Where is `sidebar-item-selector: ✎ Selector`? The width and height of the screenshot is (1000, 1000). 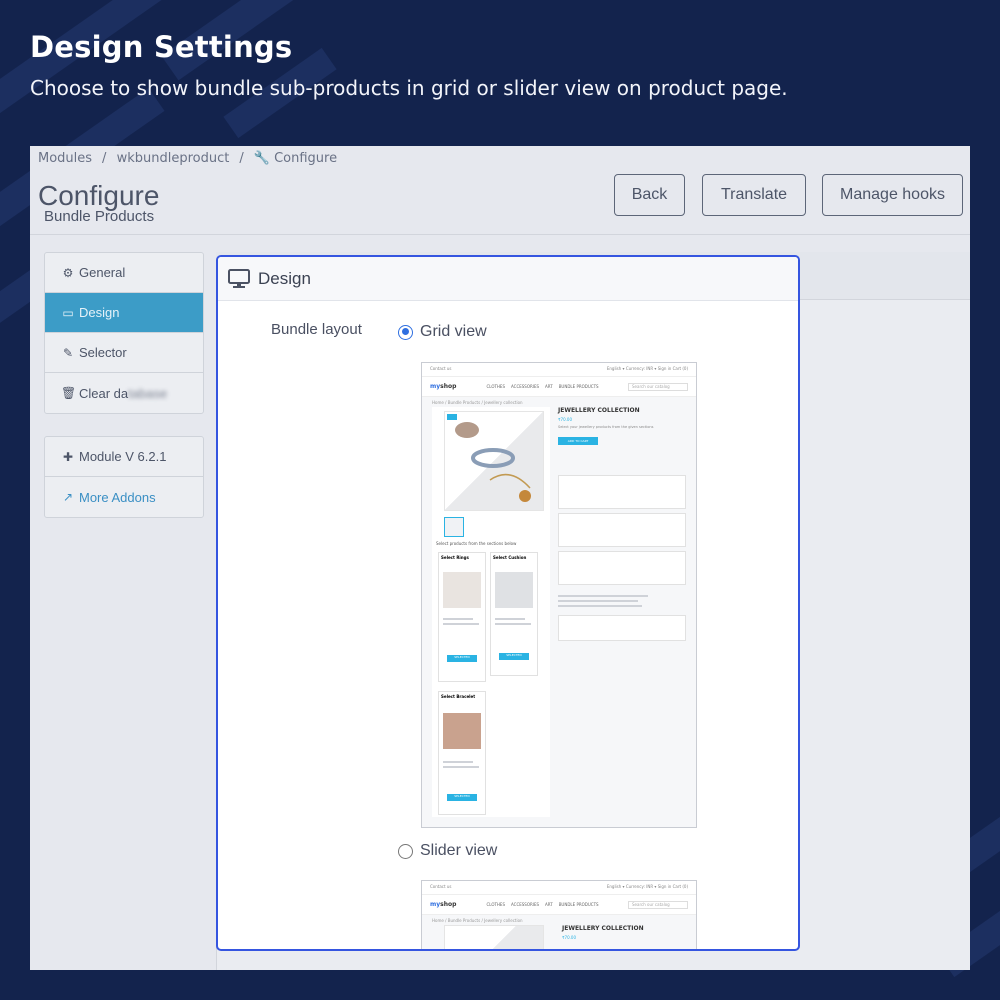 sidebar-item-selector: ✎ Selector is located at coordinates (124, 353).